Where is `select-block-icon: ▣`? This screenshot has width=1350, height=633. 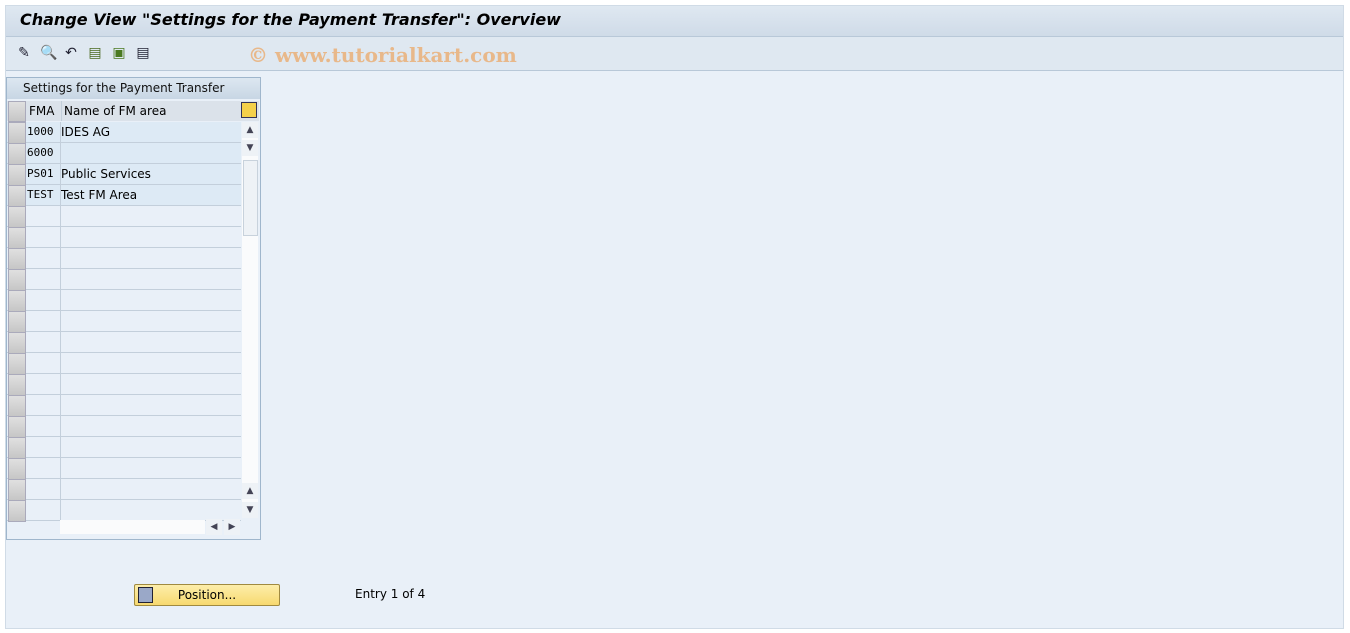 select-block-icon: ▣ is located at coordinates (119, 53).